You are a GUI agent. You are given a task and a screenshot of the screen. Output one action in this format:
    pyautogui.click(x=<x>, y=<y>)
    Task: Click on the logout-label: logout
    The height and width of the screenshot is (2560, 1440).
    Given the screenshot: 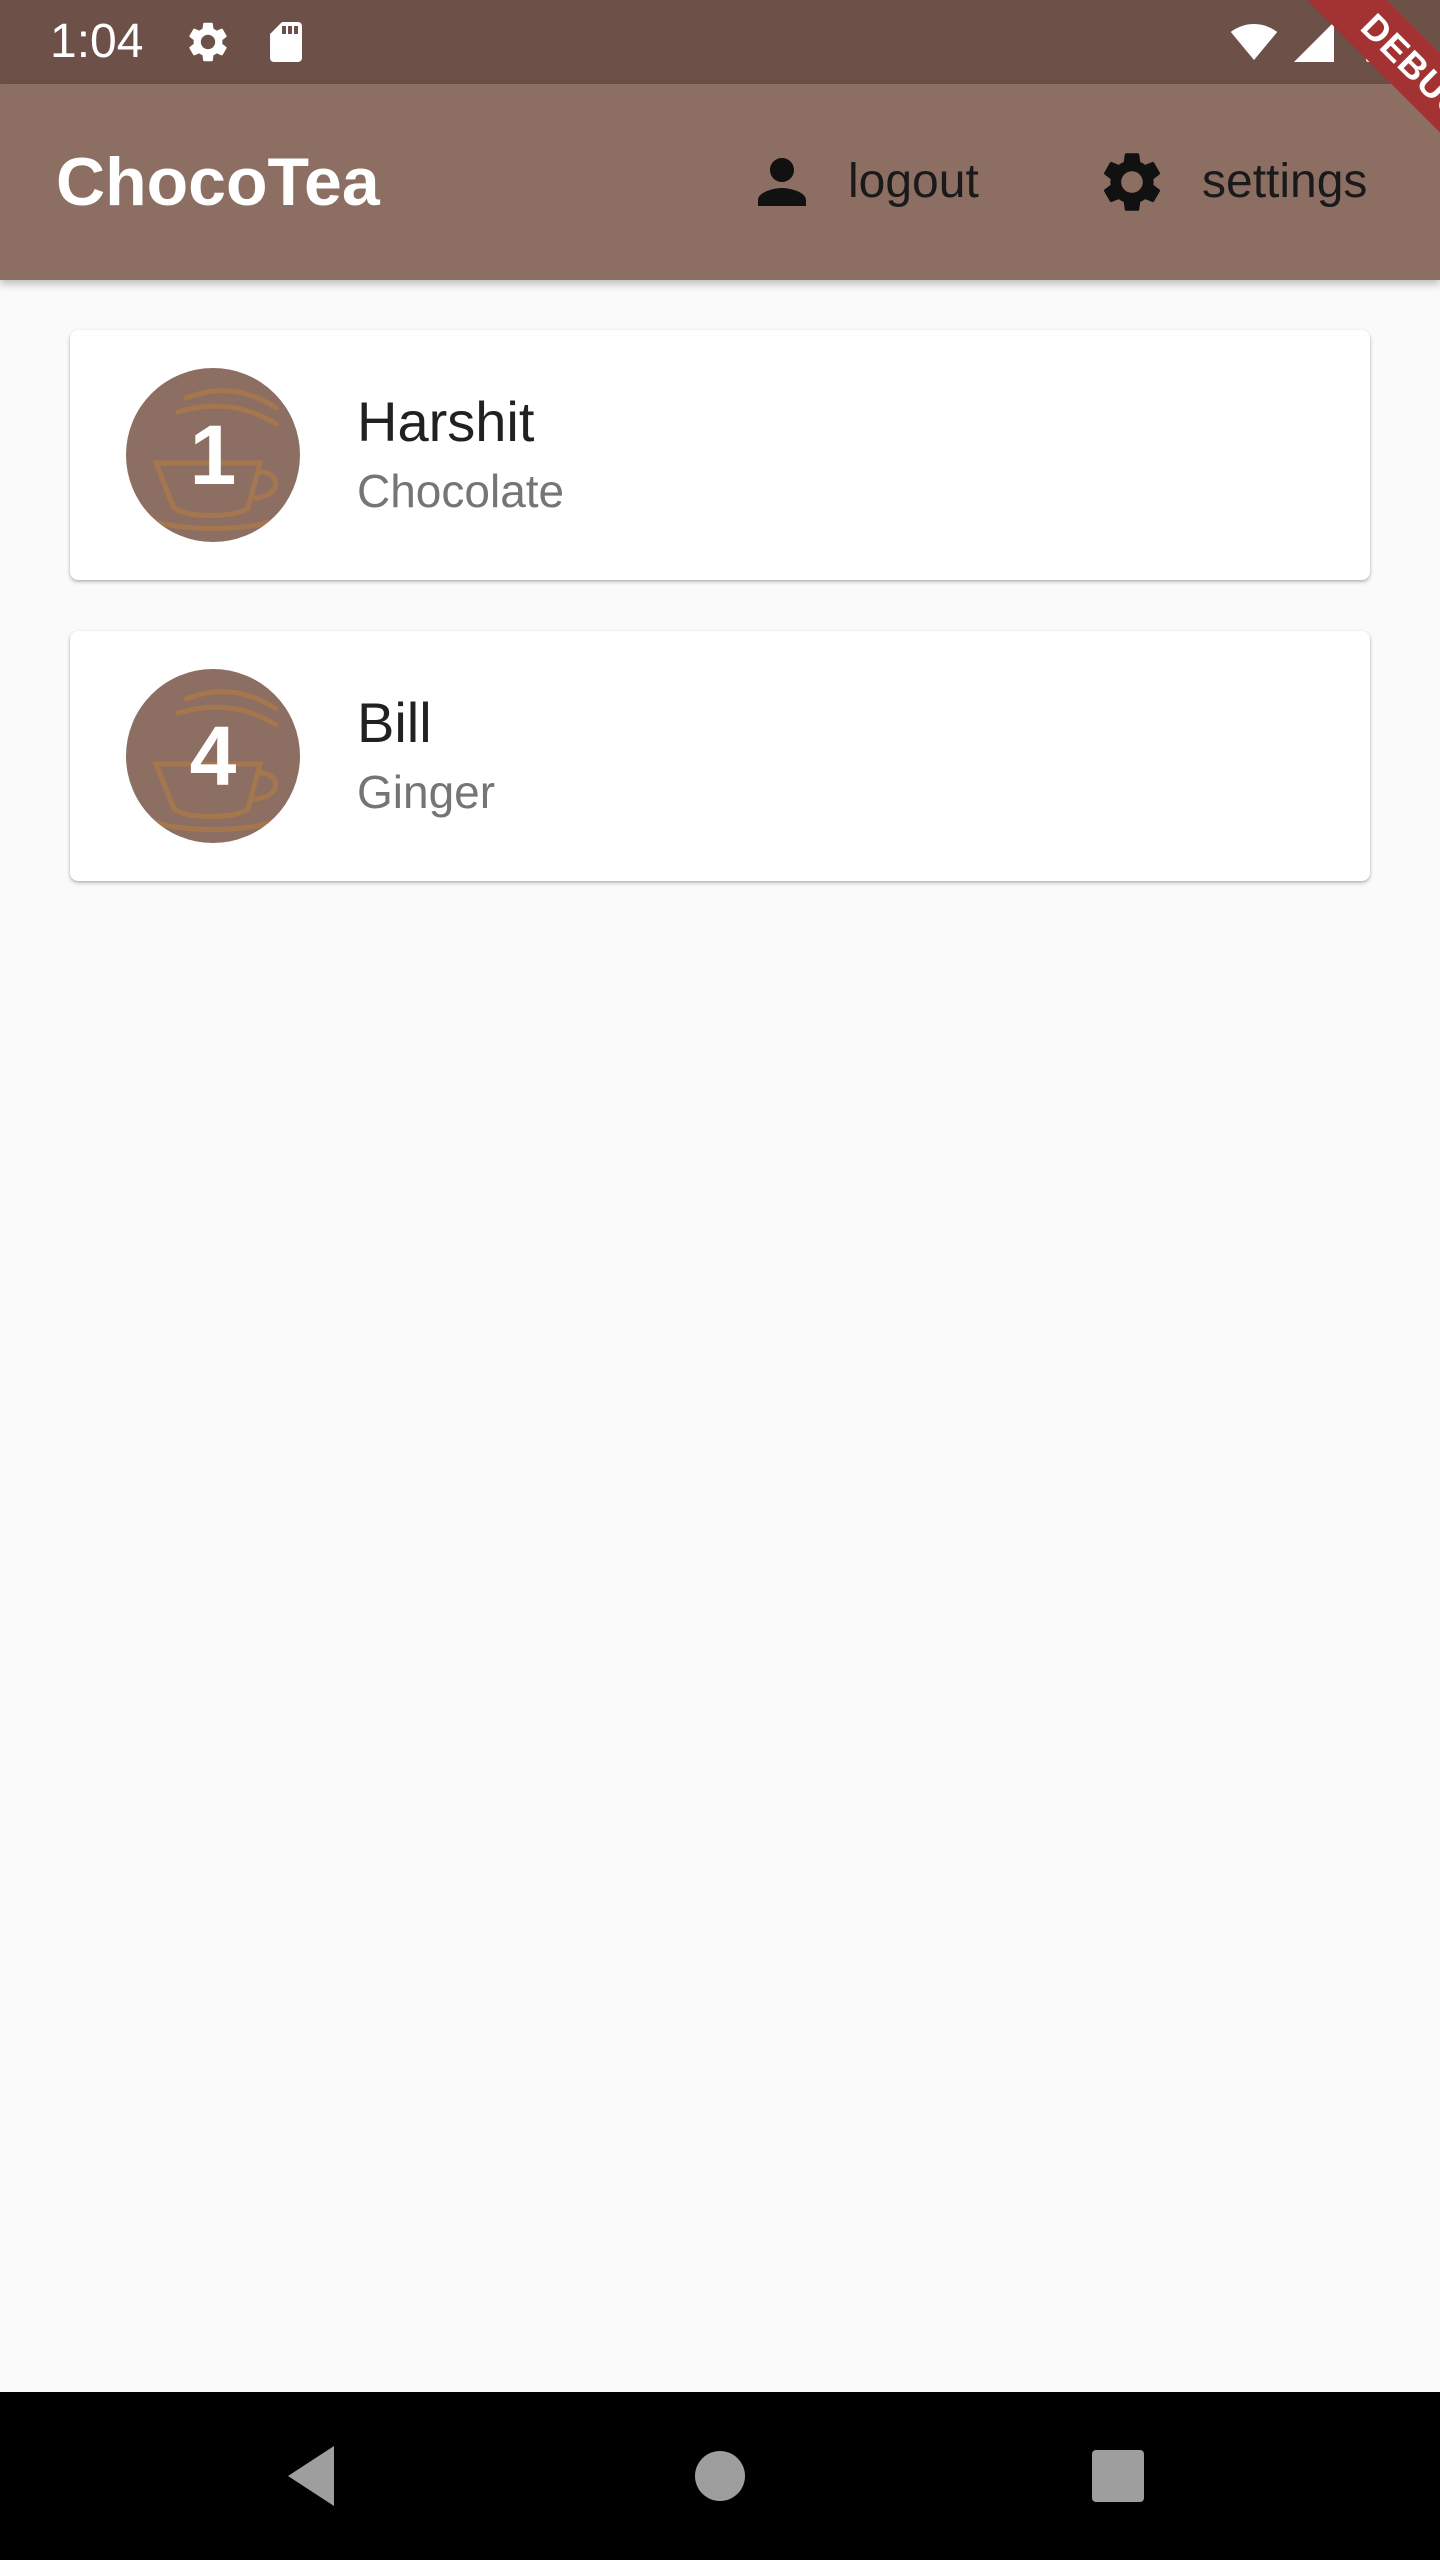 What is the action you would take?
    pyautogui.click(x=913, y=181)
    